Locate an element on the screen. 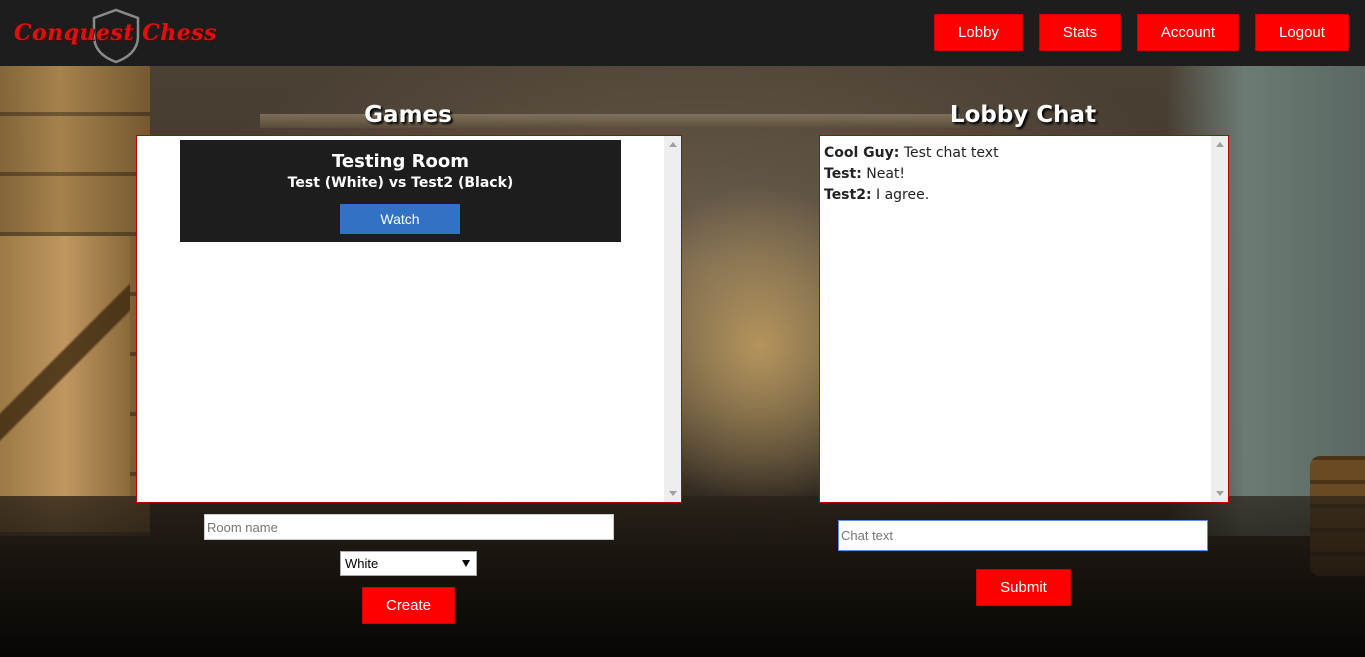  chat-user: Test: is located at coordinates (843, 174).